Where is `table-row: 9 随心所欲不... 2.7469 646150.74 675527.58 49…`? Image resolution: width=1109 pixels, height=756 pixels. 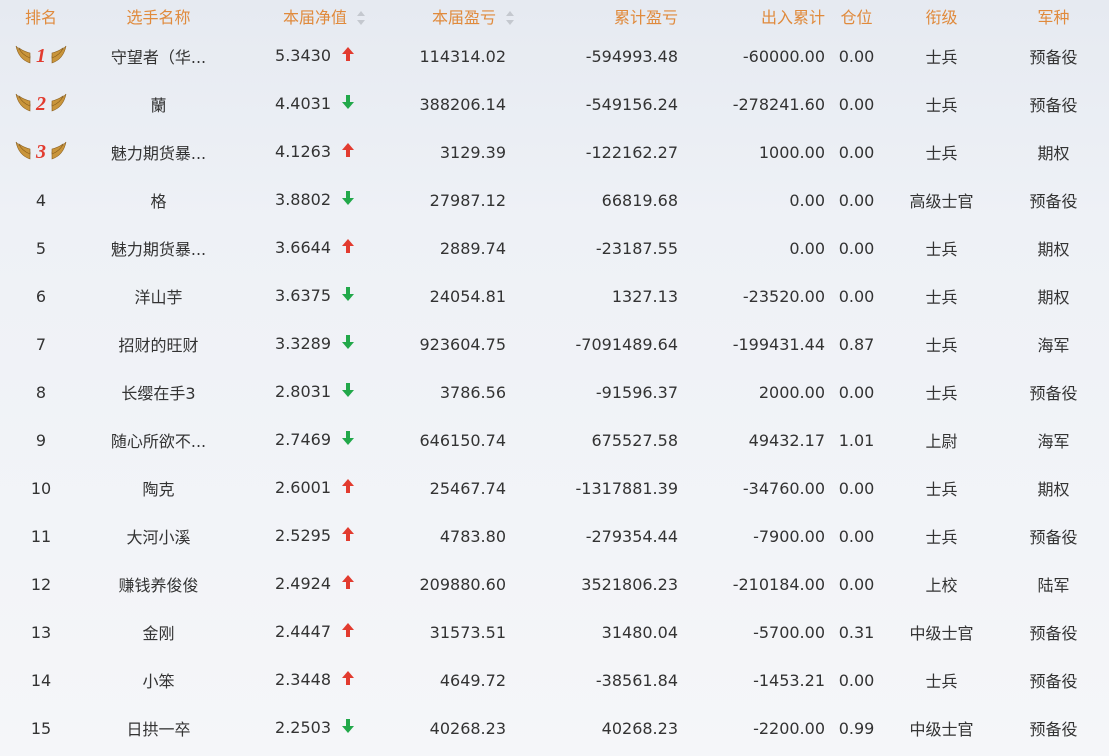 table-row: 9 随心所欲不... 2.7469 646150.74 675527.58 49… is located at coordinates (554, 440).